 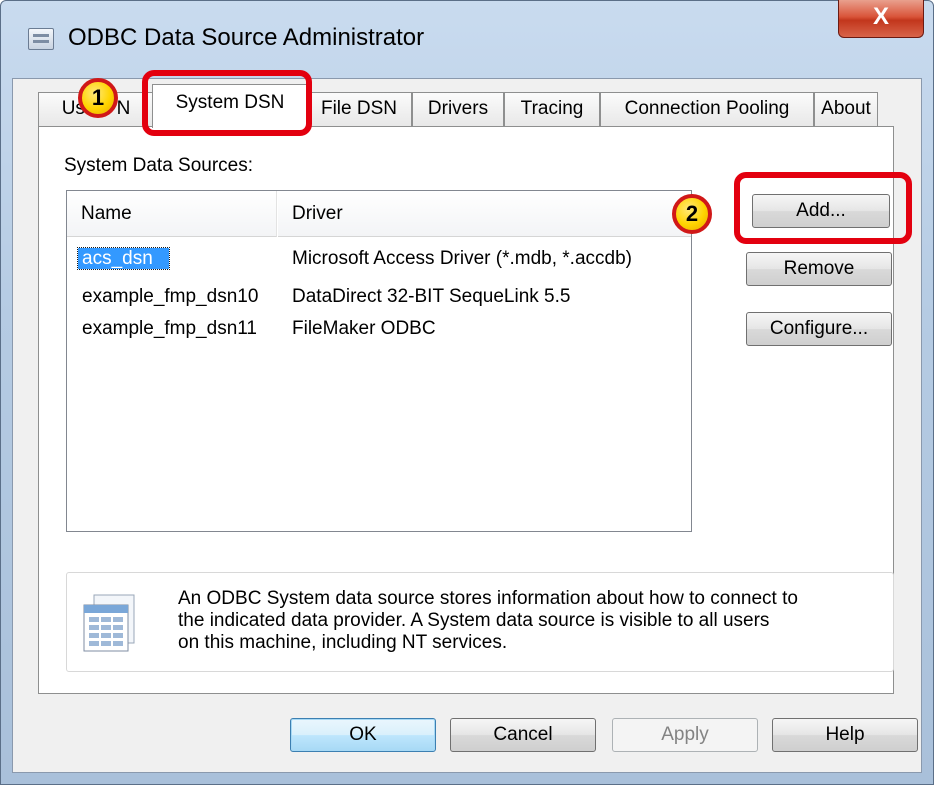 I want to click on info-text-line: on this machine, including NT services., so click(x=343, y=642).